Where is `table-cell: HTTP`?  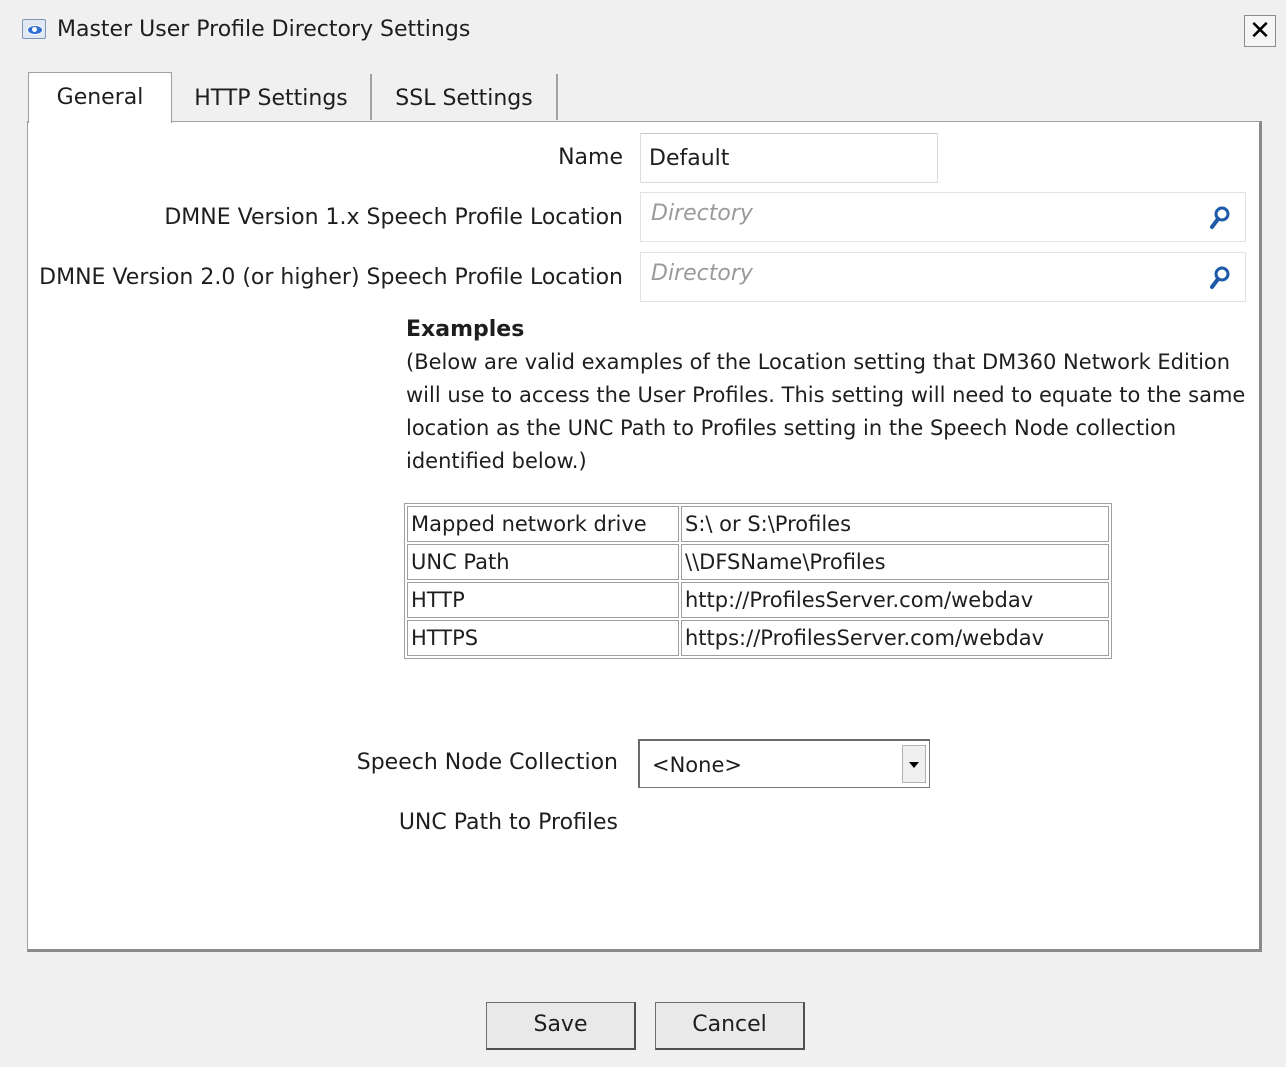 table-cell: HTTP is located at coordinates (543, 600).